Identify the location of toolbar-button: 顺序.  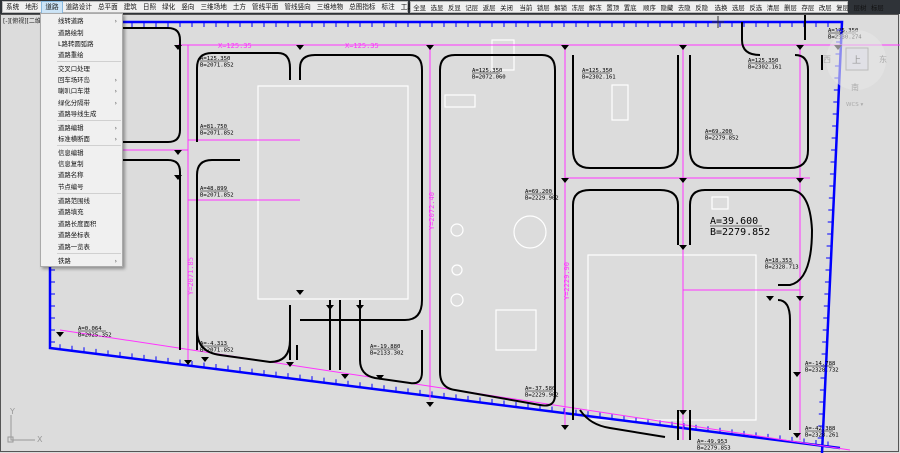
(649, 7).